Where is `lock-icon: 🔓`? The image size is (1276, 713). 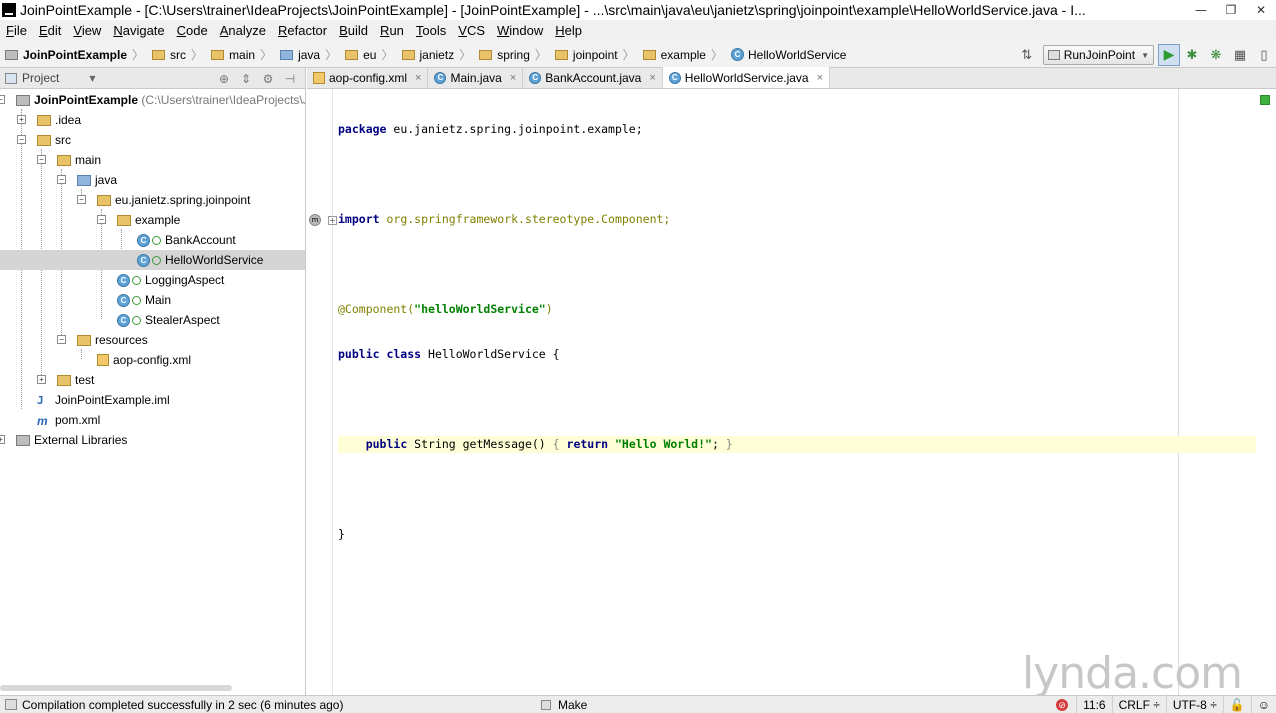 lock-icon: 🔓 is located at coordinates (1236, 704).